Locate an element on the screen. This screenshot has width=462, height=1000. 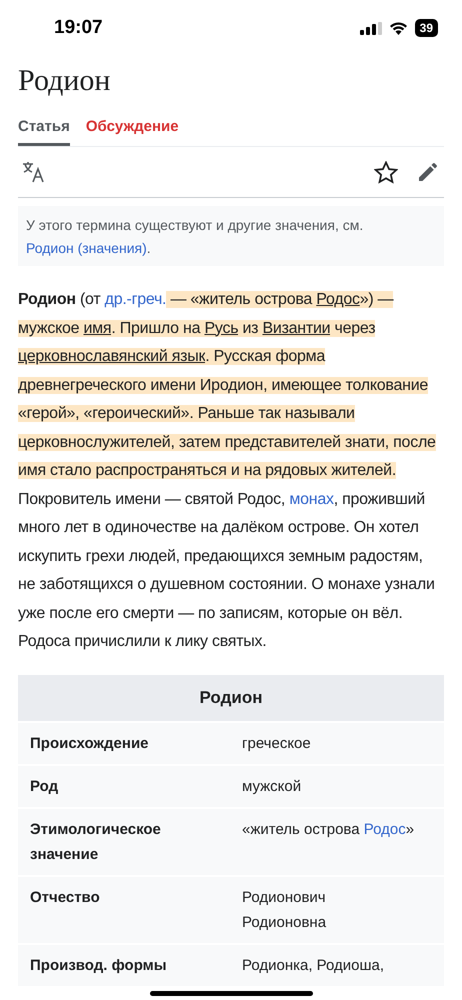
table-cell-text: Родионка, Родиоша, is located at coordinates (314, 966).